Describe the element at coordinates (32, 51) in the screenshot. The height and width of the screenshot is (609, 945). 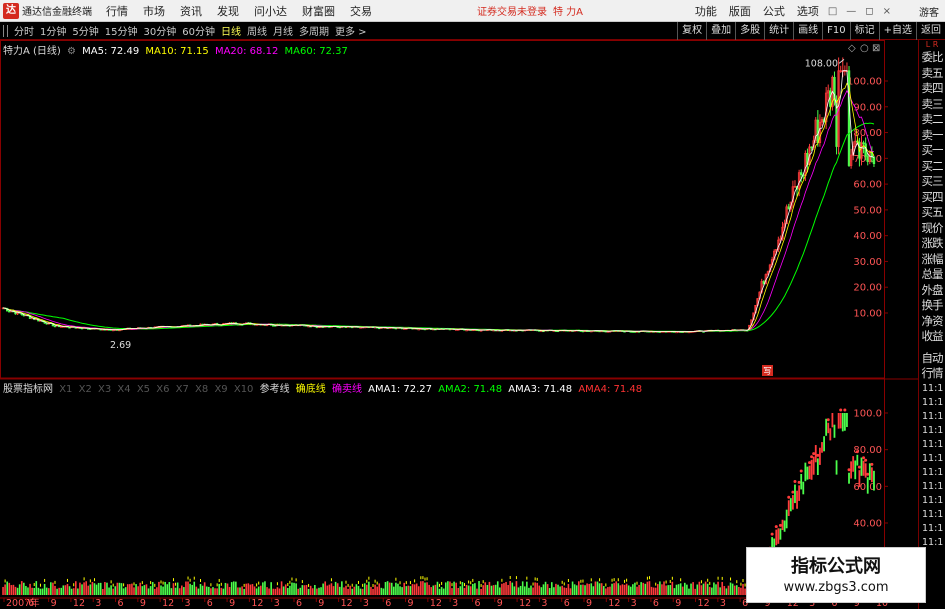
I see `stock-title: 特力A (日线)` at that location.